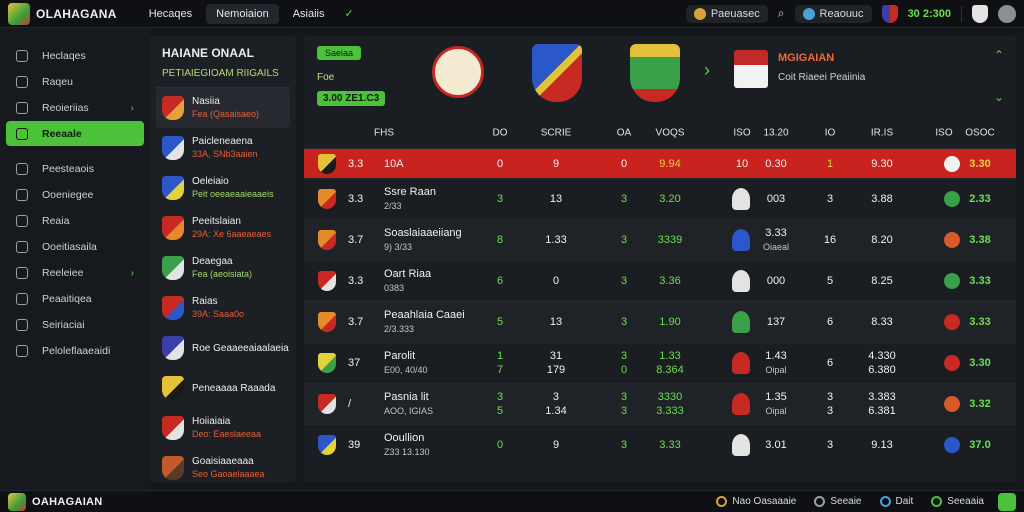 This screenshot has height=512, width=1024. I want to click on team-name: Parolit, so click(400, 356).